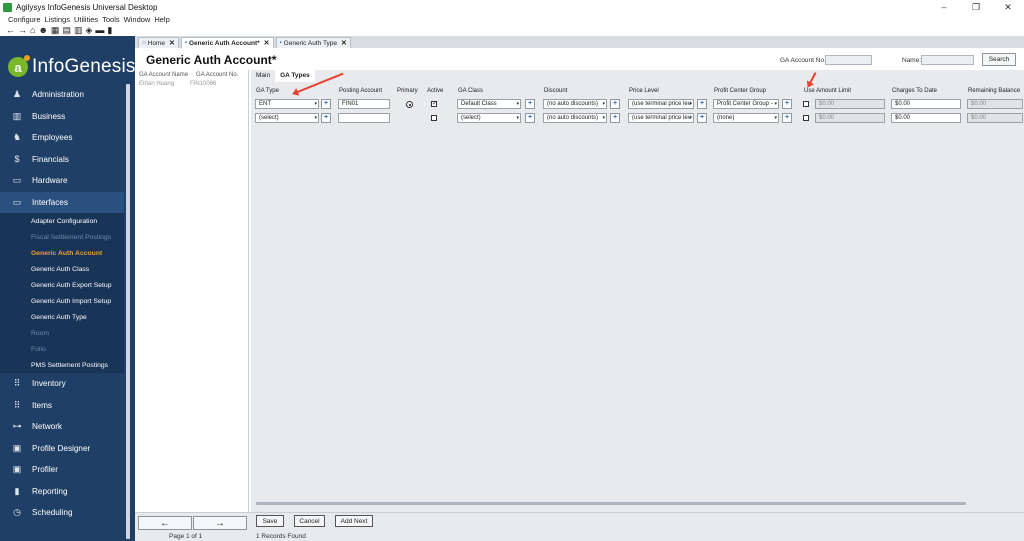  Describe the element at coordinates (354, 521) in the screenshot. I see `add-next-button: Add Next` at that location.